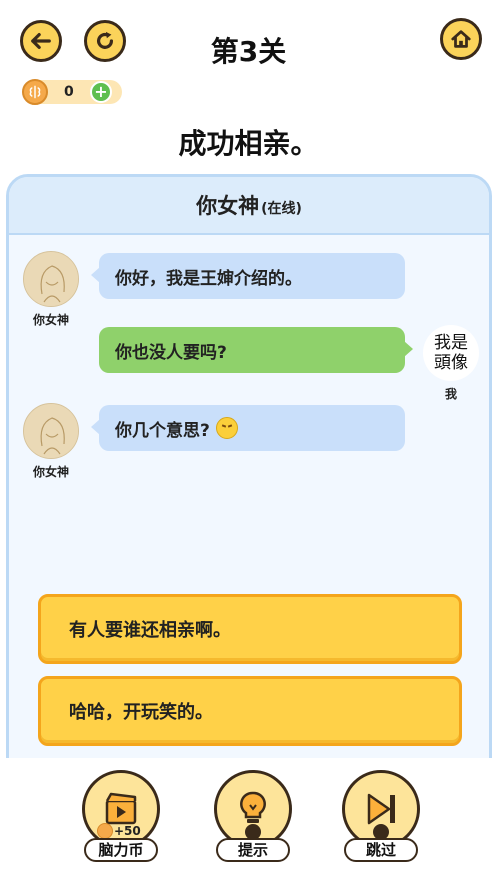  I want to click on skip-icon, so click(381, 809).